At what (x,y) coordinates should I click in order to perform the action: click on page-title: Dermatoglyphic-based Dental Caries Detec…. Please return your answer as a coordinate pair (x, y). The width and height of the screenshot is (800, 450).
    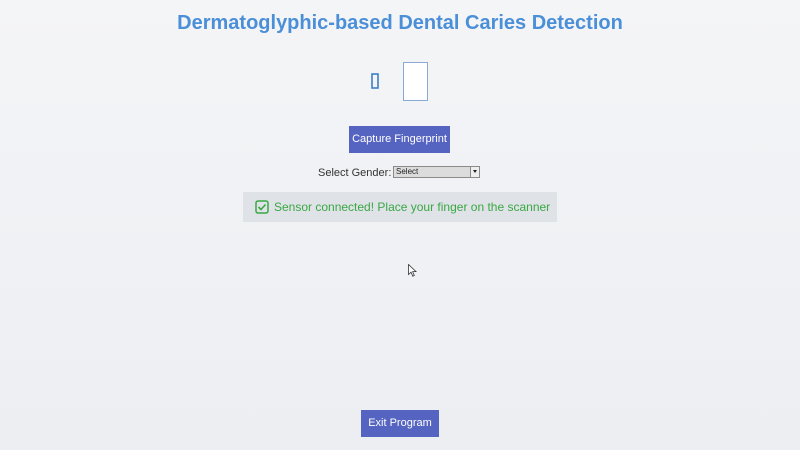
    Looking at the image, I should click on (400, 23).